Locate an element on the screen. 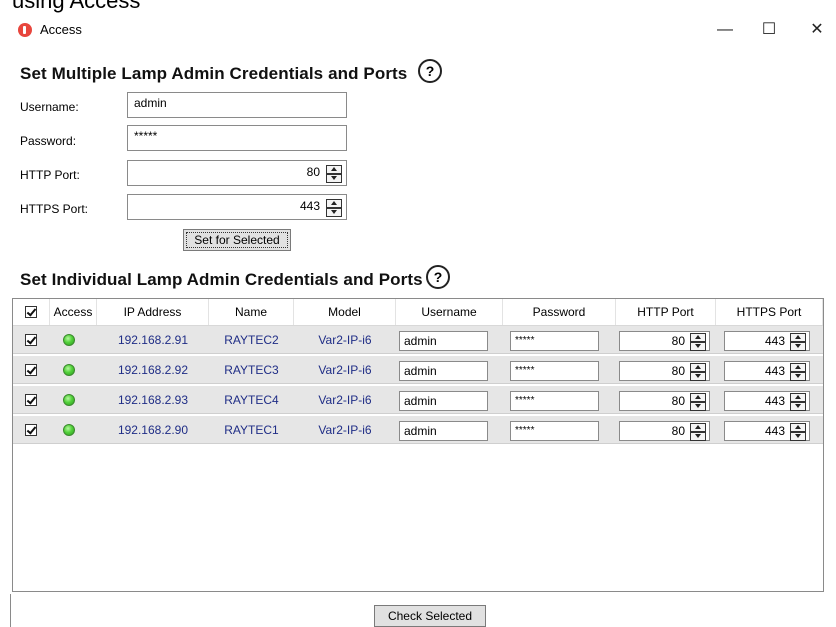  check-selected-button: Check Selected is located at coordinates (430, 616).